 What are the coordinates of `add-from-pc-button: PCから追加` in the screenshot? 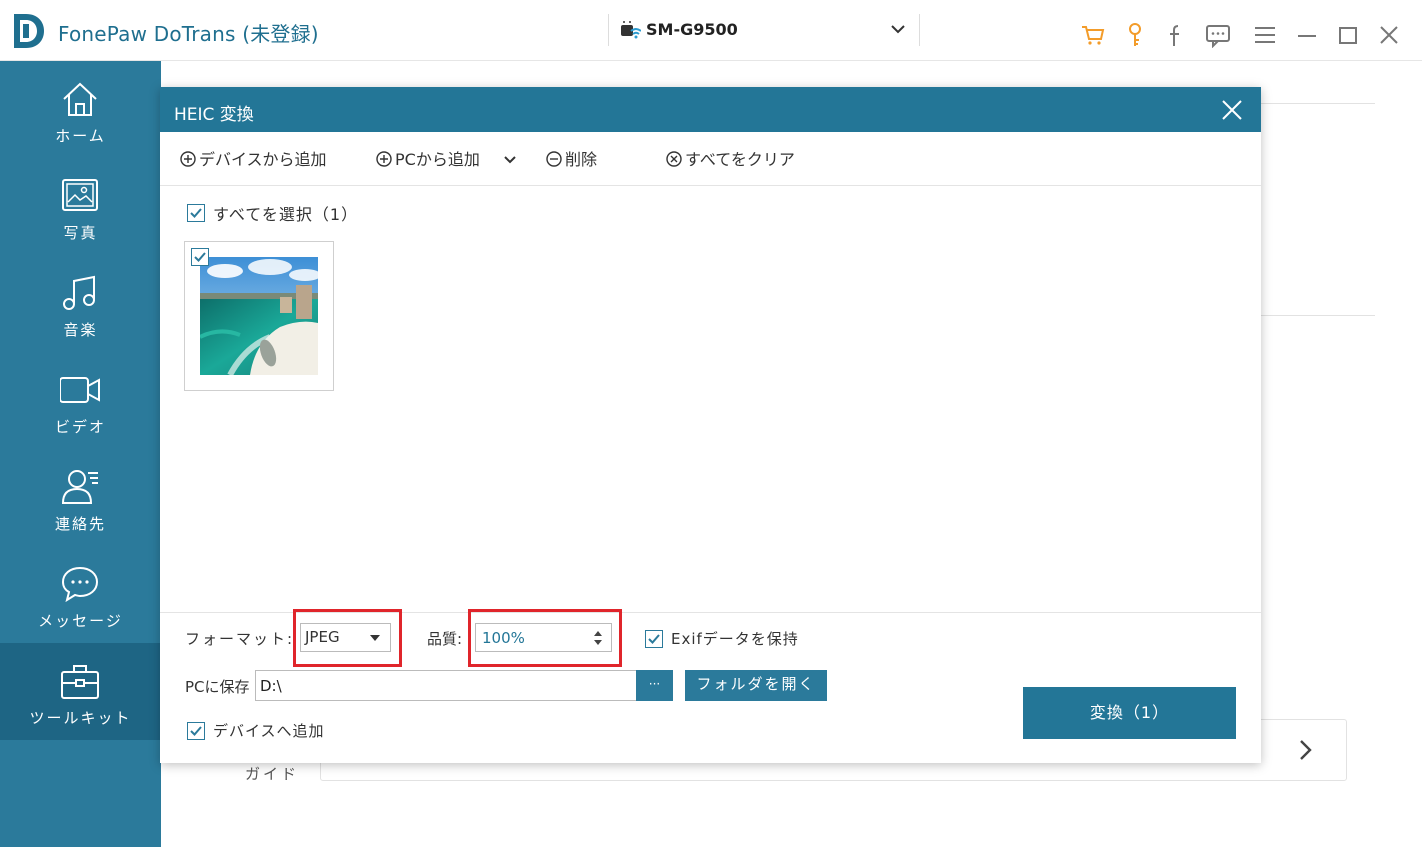 It's located at (428, 160).